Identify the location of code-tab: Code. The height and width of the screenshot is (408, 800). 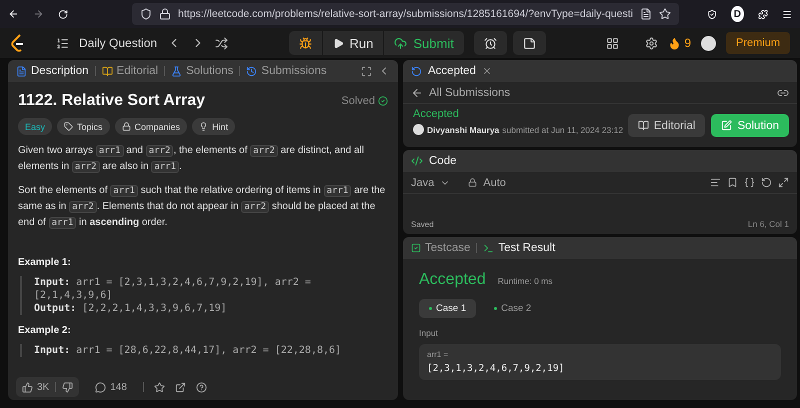
(442, 161).